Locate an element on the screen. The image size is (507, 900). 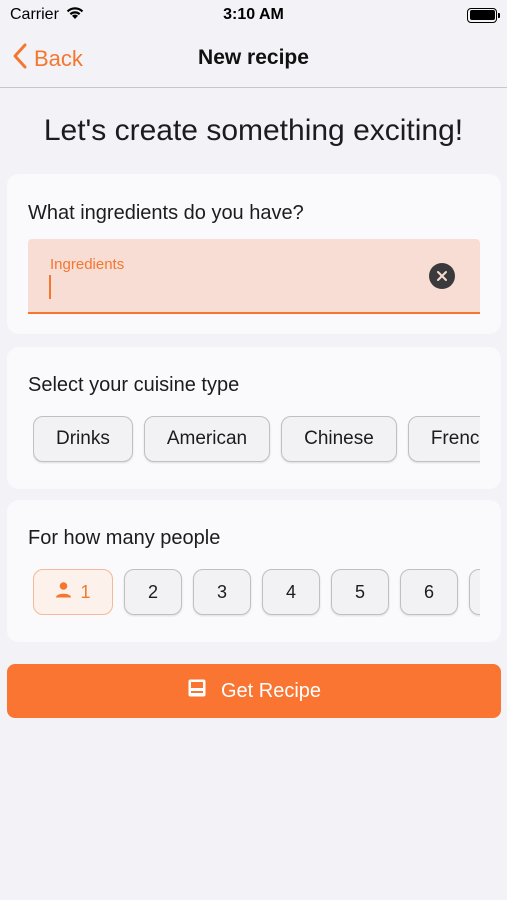
wifi-icon is located at coordinates (75, 15).